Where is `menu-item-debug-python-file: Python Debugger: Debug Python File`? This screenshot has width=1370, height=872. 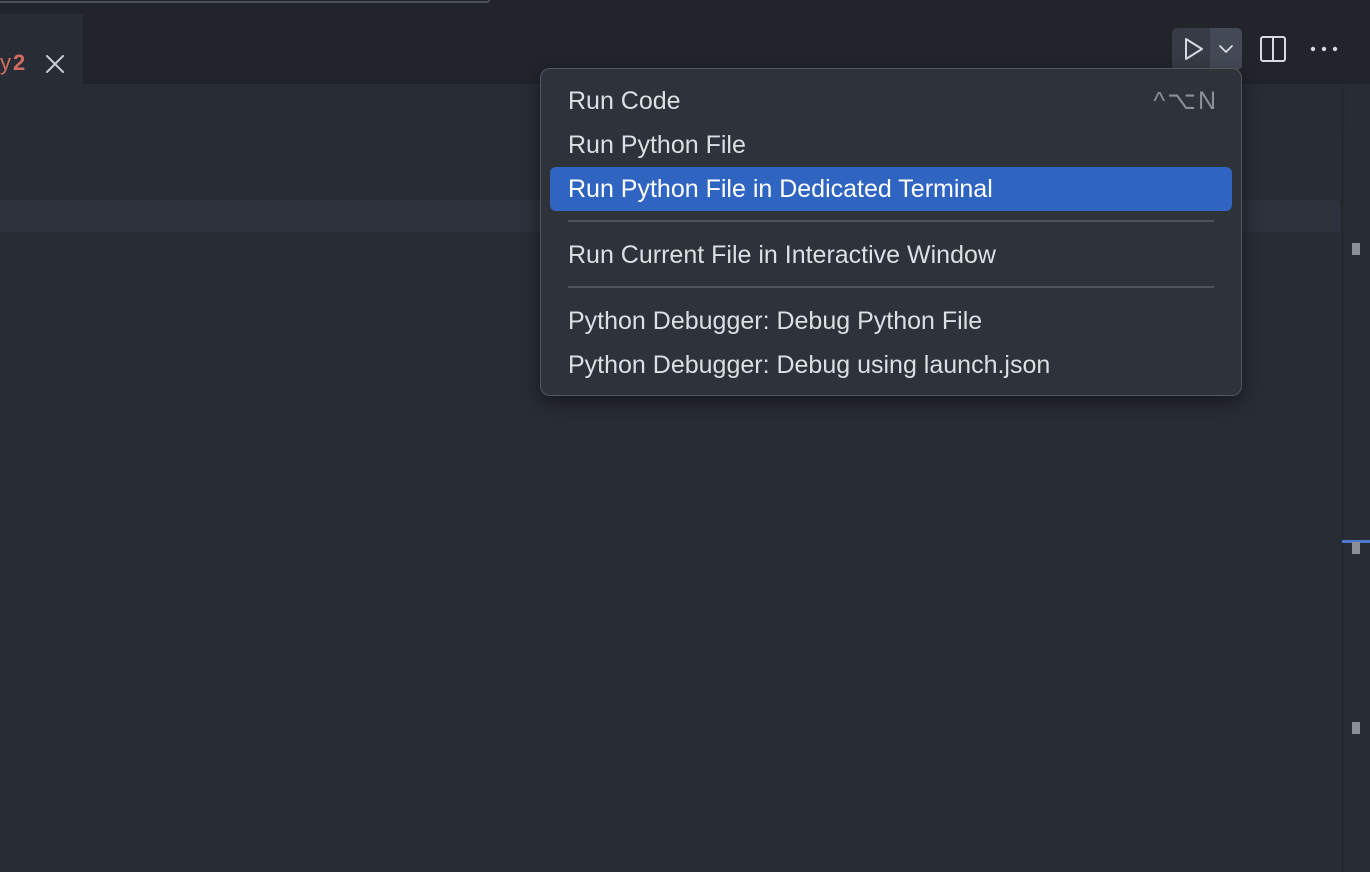
menu-item-debug-python-file: Python Debugger: Debug Python File is located at coordinates (891, 321).